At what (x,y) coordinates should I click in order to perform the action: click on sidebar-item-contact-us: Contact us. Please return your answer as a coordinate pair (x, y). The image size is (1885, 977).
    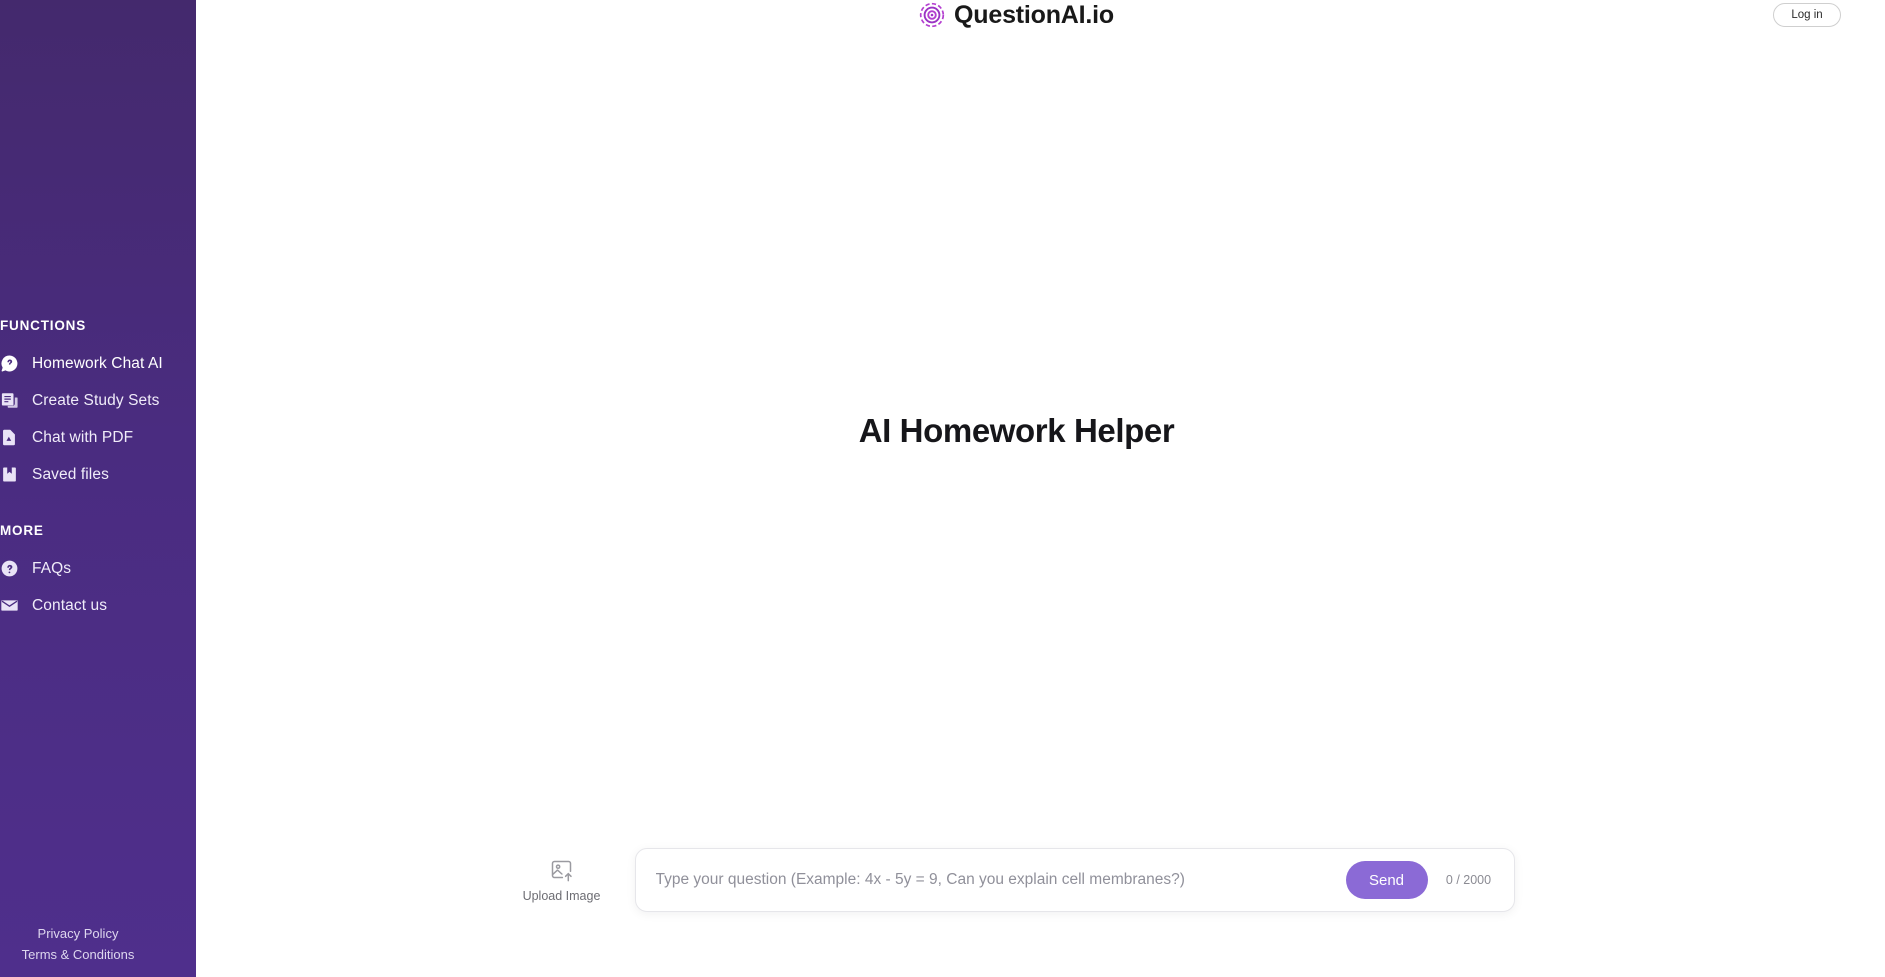
    Looking at the image, I should click on (98, 605).